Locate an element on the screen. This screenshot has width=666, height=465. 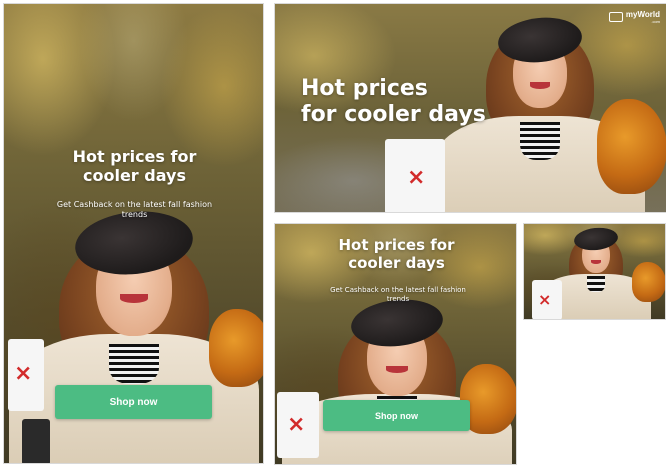
myworld-logo: myWorld .com is located at coordinates (634, 17).